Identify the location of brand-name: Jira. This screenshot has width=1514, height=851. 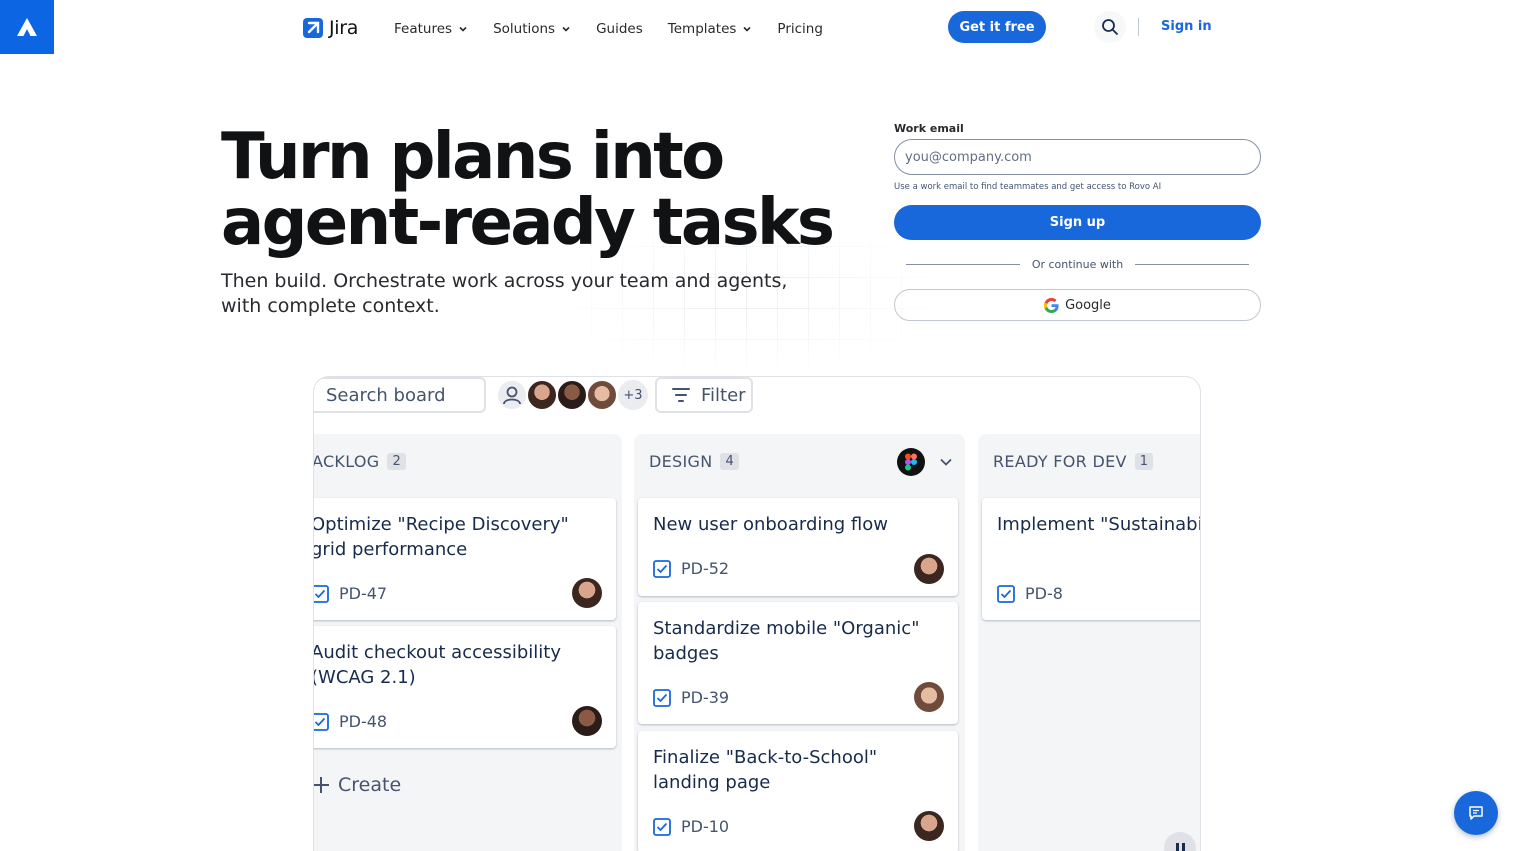
(344, 28).